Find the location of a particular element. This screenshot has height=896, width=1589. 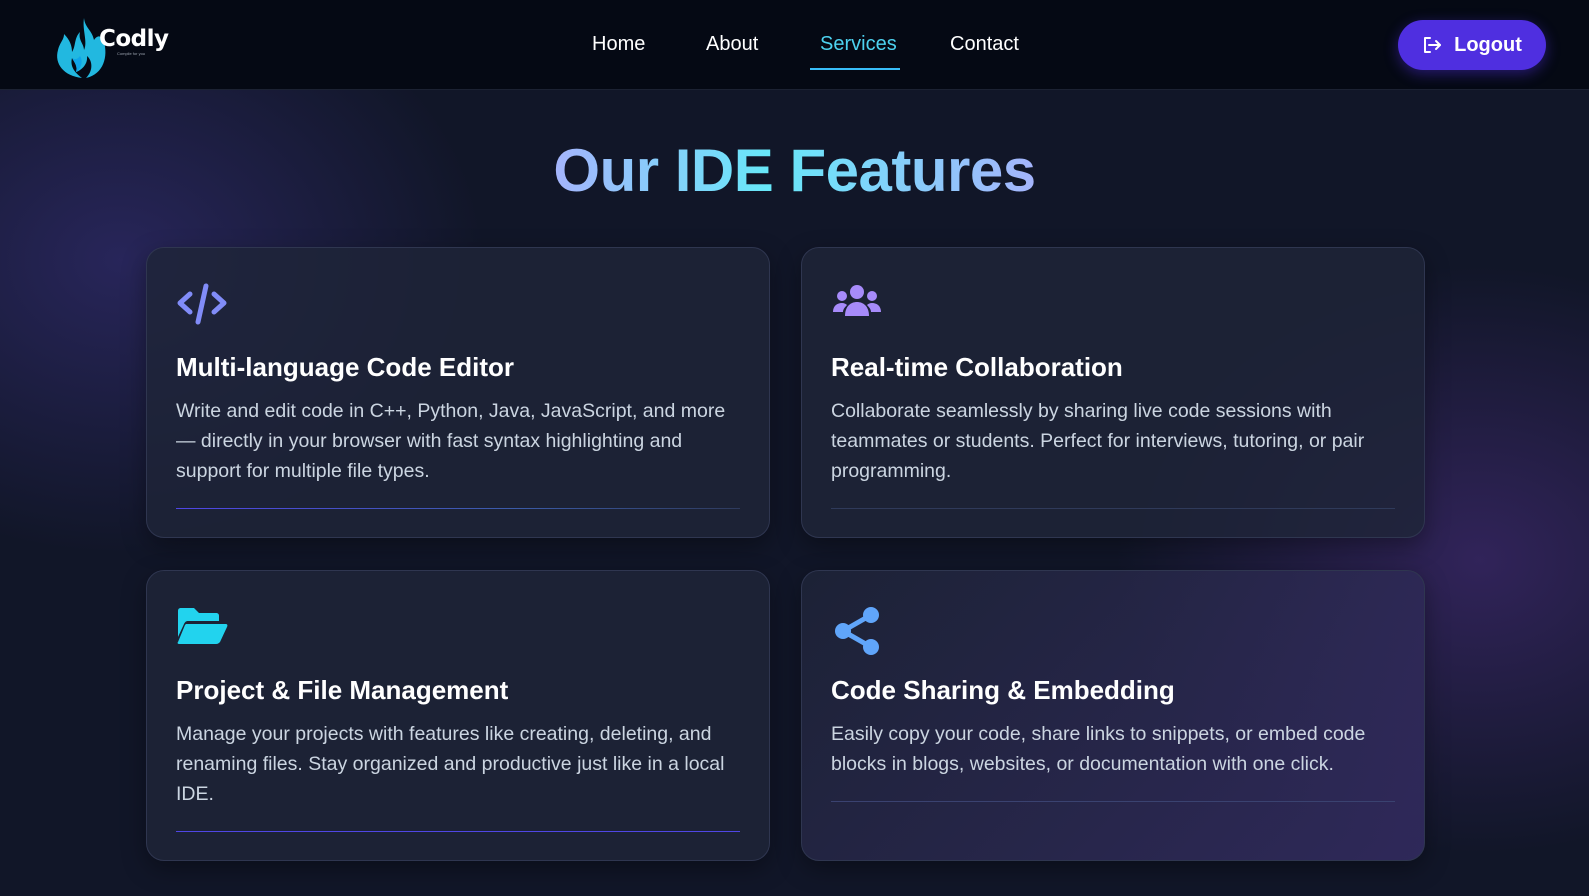

nav-active-indicator is located at coordinates (855, 69).